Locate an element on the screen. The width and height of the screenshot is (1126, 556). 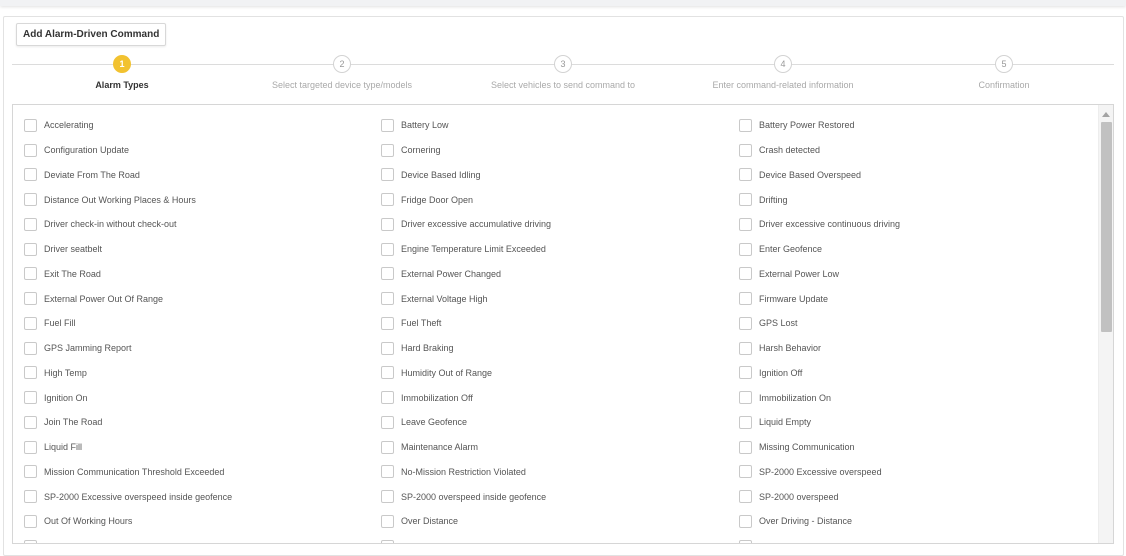
alarm-option: Immobilization Off is located at coordinates (560, 397).